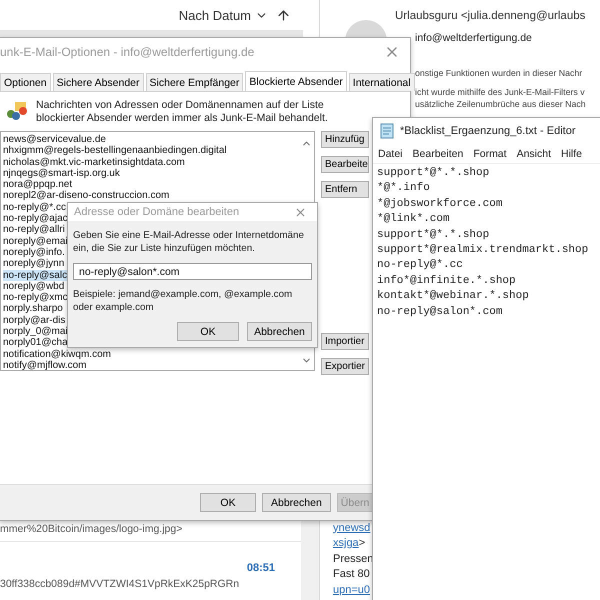 Image resolution: width=600 pixels, height=600 pixels. What do you see at coordinates (351, 528) in the screenshot?
I see `link: ynewsd` at bounding box center [351, 528].